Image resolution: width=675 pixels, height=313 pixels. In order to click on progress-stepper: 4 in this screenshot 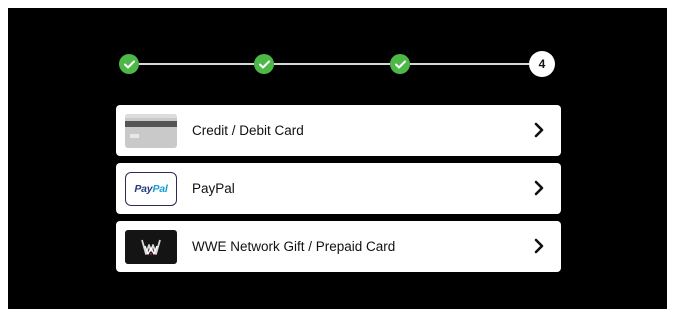, I will do `click(341, 64)`.